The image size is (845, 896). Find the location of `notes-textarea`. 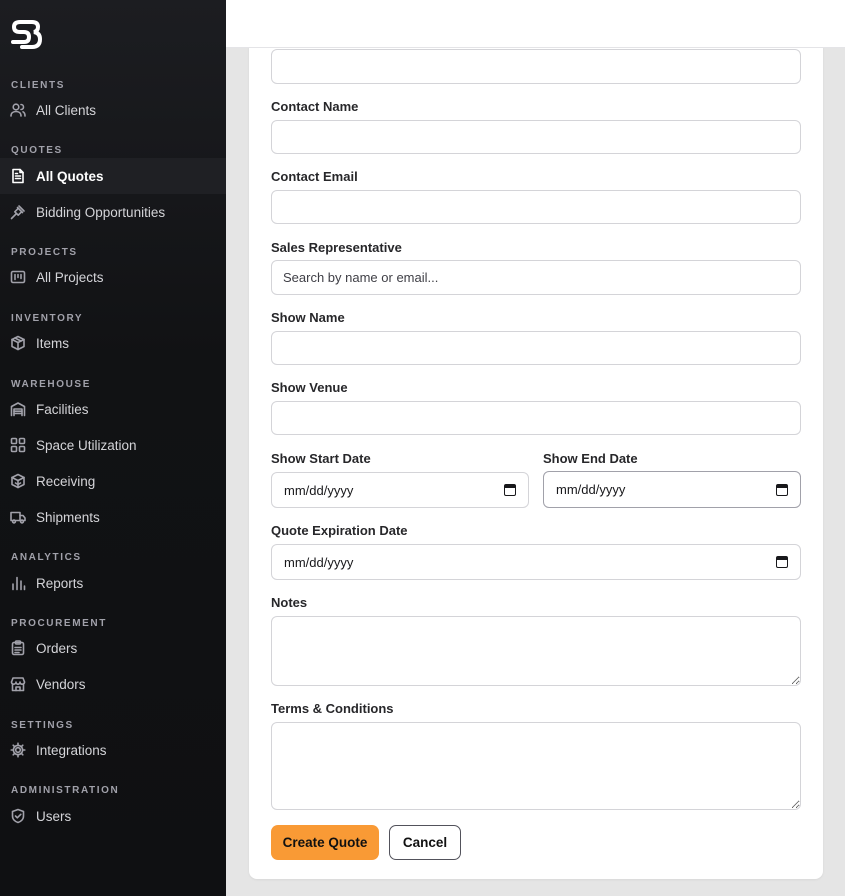

notes-textarea is located at coordinates (536, 651).